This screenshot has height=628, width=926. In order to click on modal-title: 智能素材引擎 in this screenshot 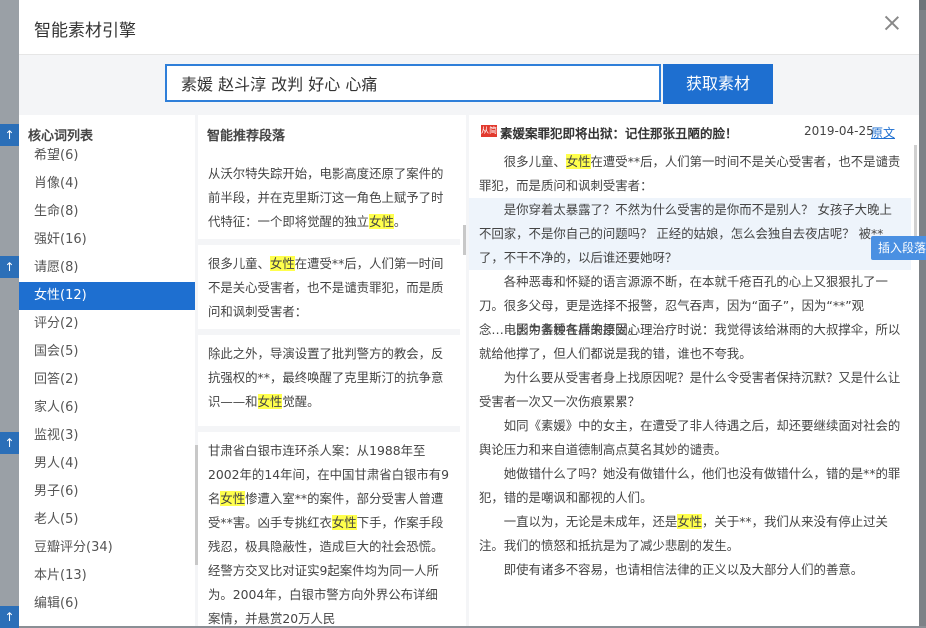, I will do `click(85, 31)`.